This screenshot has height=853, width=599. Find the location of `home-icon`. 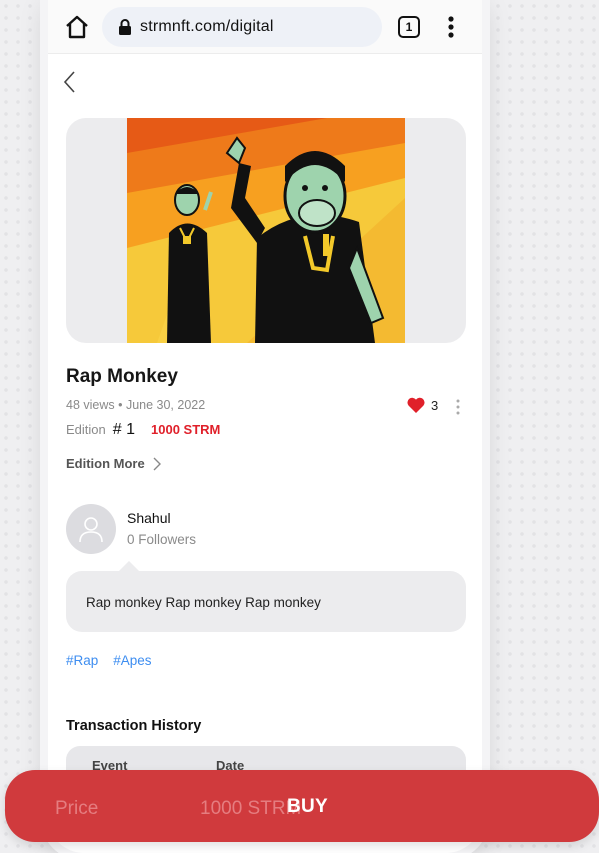

home-icon is located at coordinates (77, 27).